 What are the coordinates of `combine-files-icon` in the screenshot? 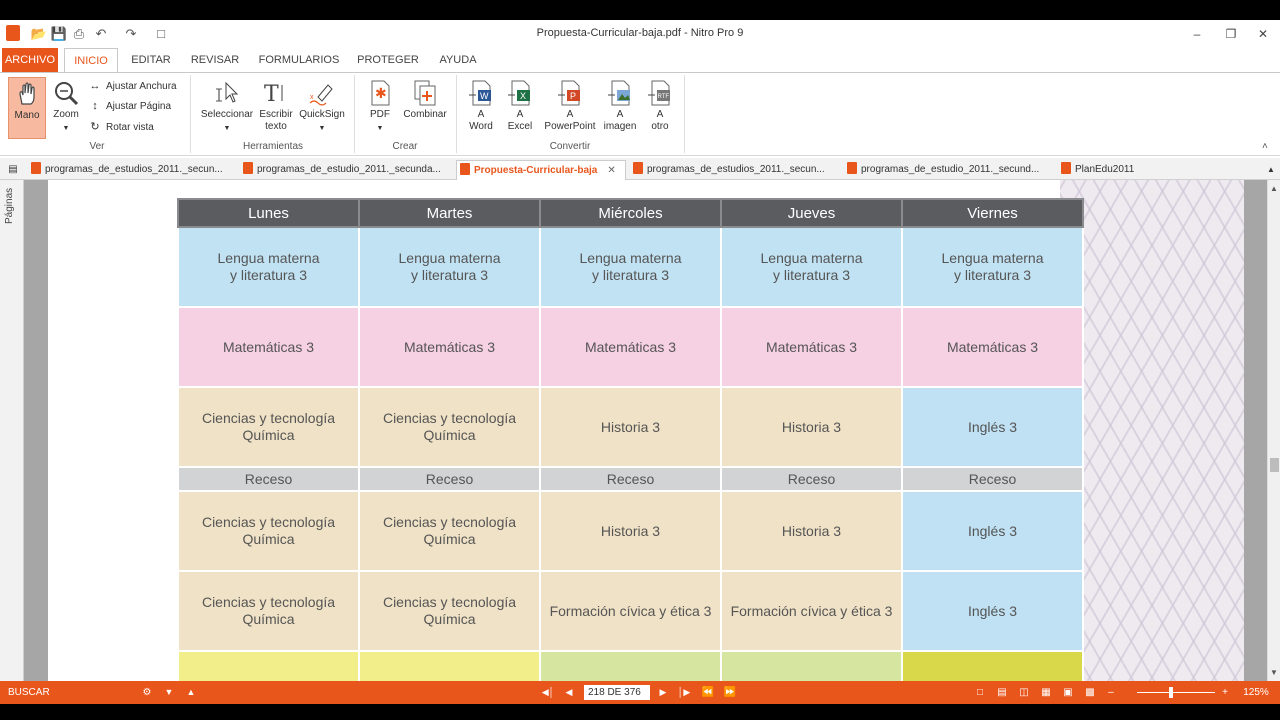 It's located at (425, 93).